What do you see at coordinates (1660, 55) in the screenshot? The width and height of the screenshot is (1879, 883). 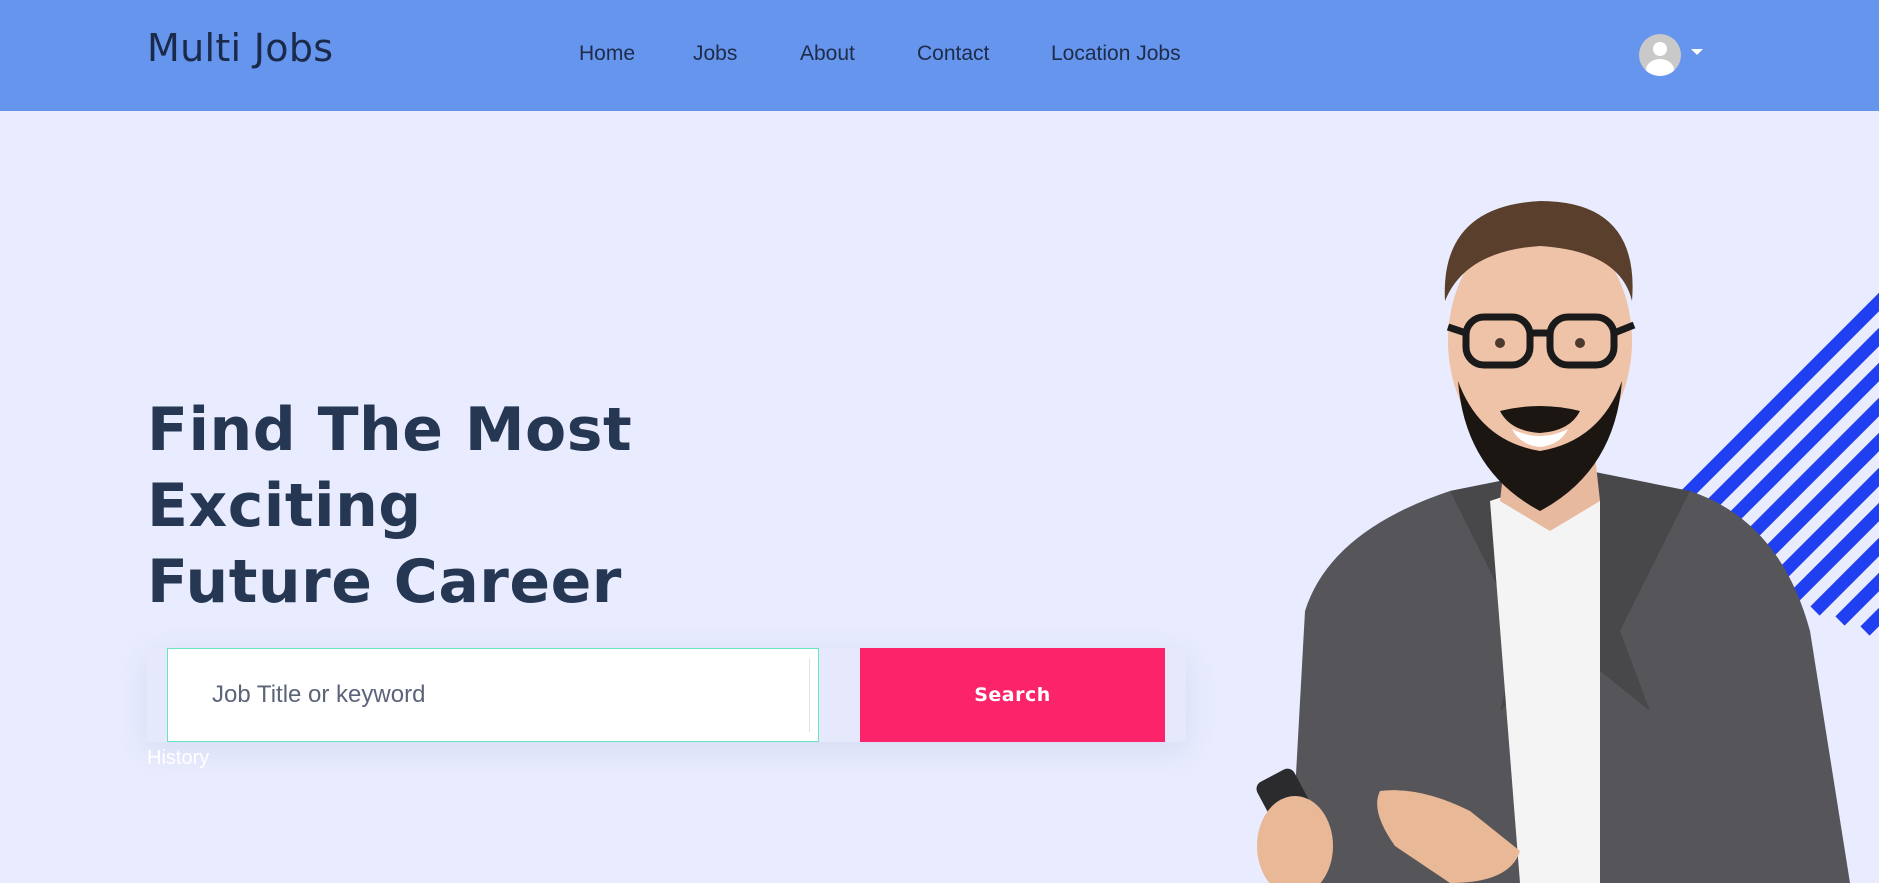 I see `user-avatar-icon` at bounding box center [1660, 55].